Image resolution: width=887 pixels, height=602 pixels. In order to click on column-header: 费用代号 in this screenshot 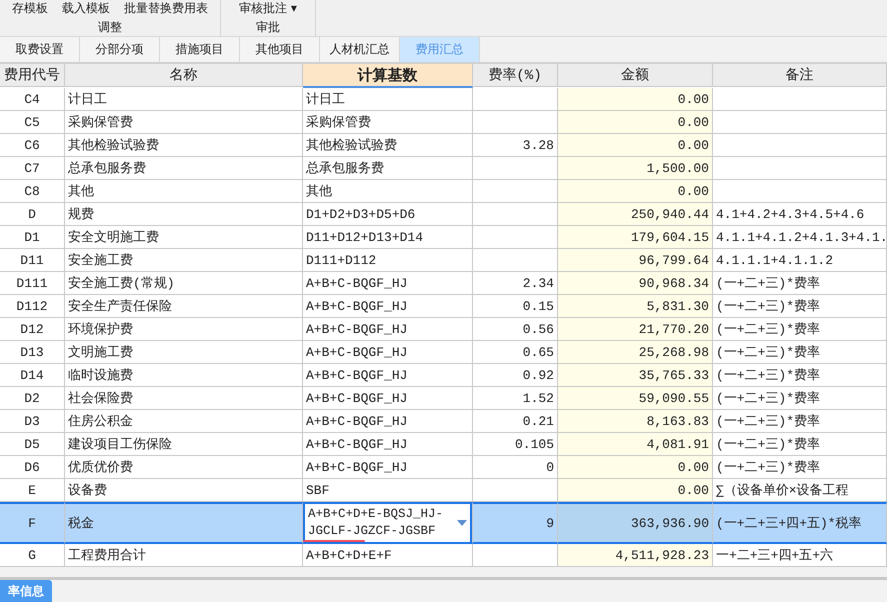, I will do `click(32, 75)`.